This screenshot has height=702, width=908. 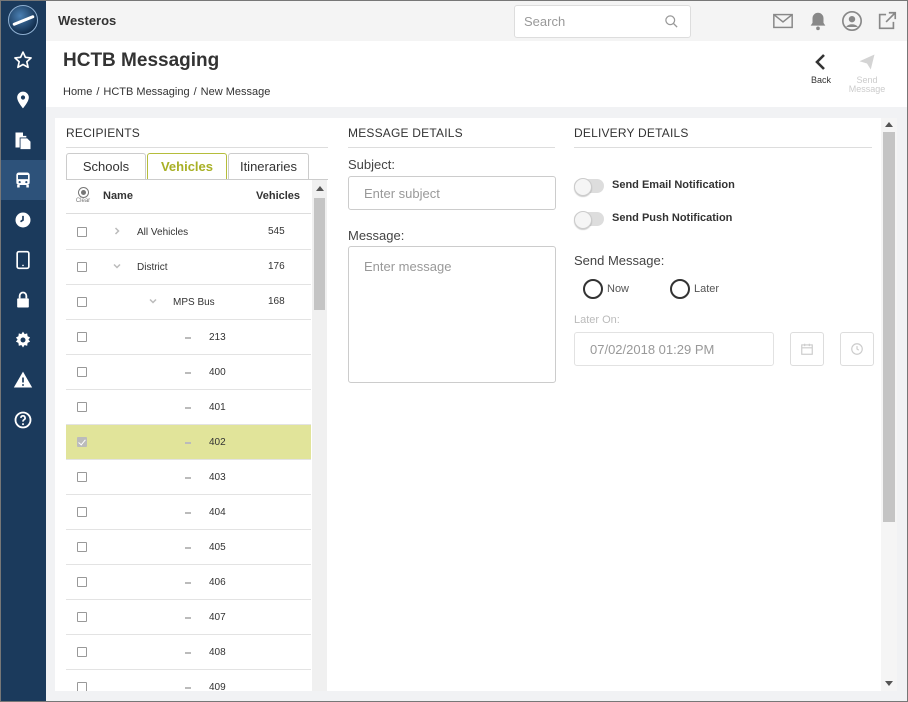 What do you see at coordinates (594, 21) in the screenshot?
I see `search-input` at bounding box center [594, 21].